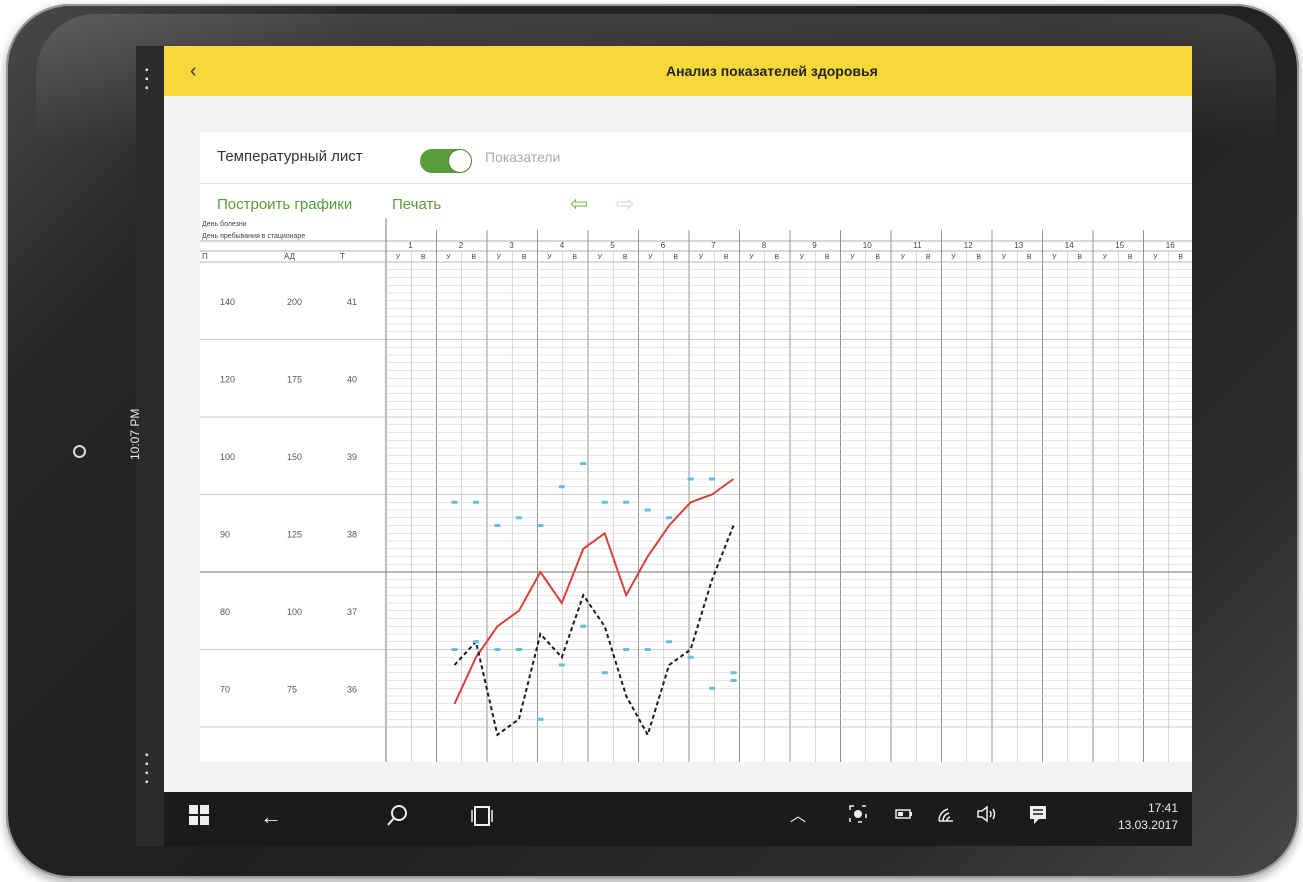  Describe the element at coordinates (205, 256) in the screenshot. I see `axis-header: П` at that location.